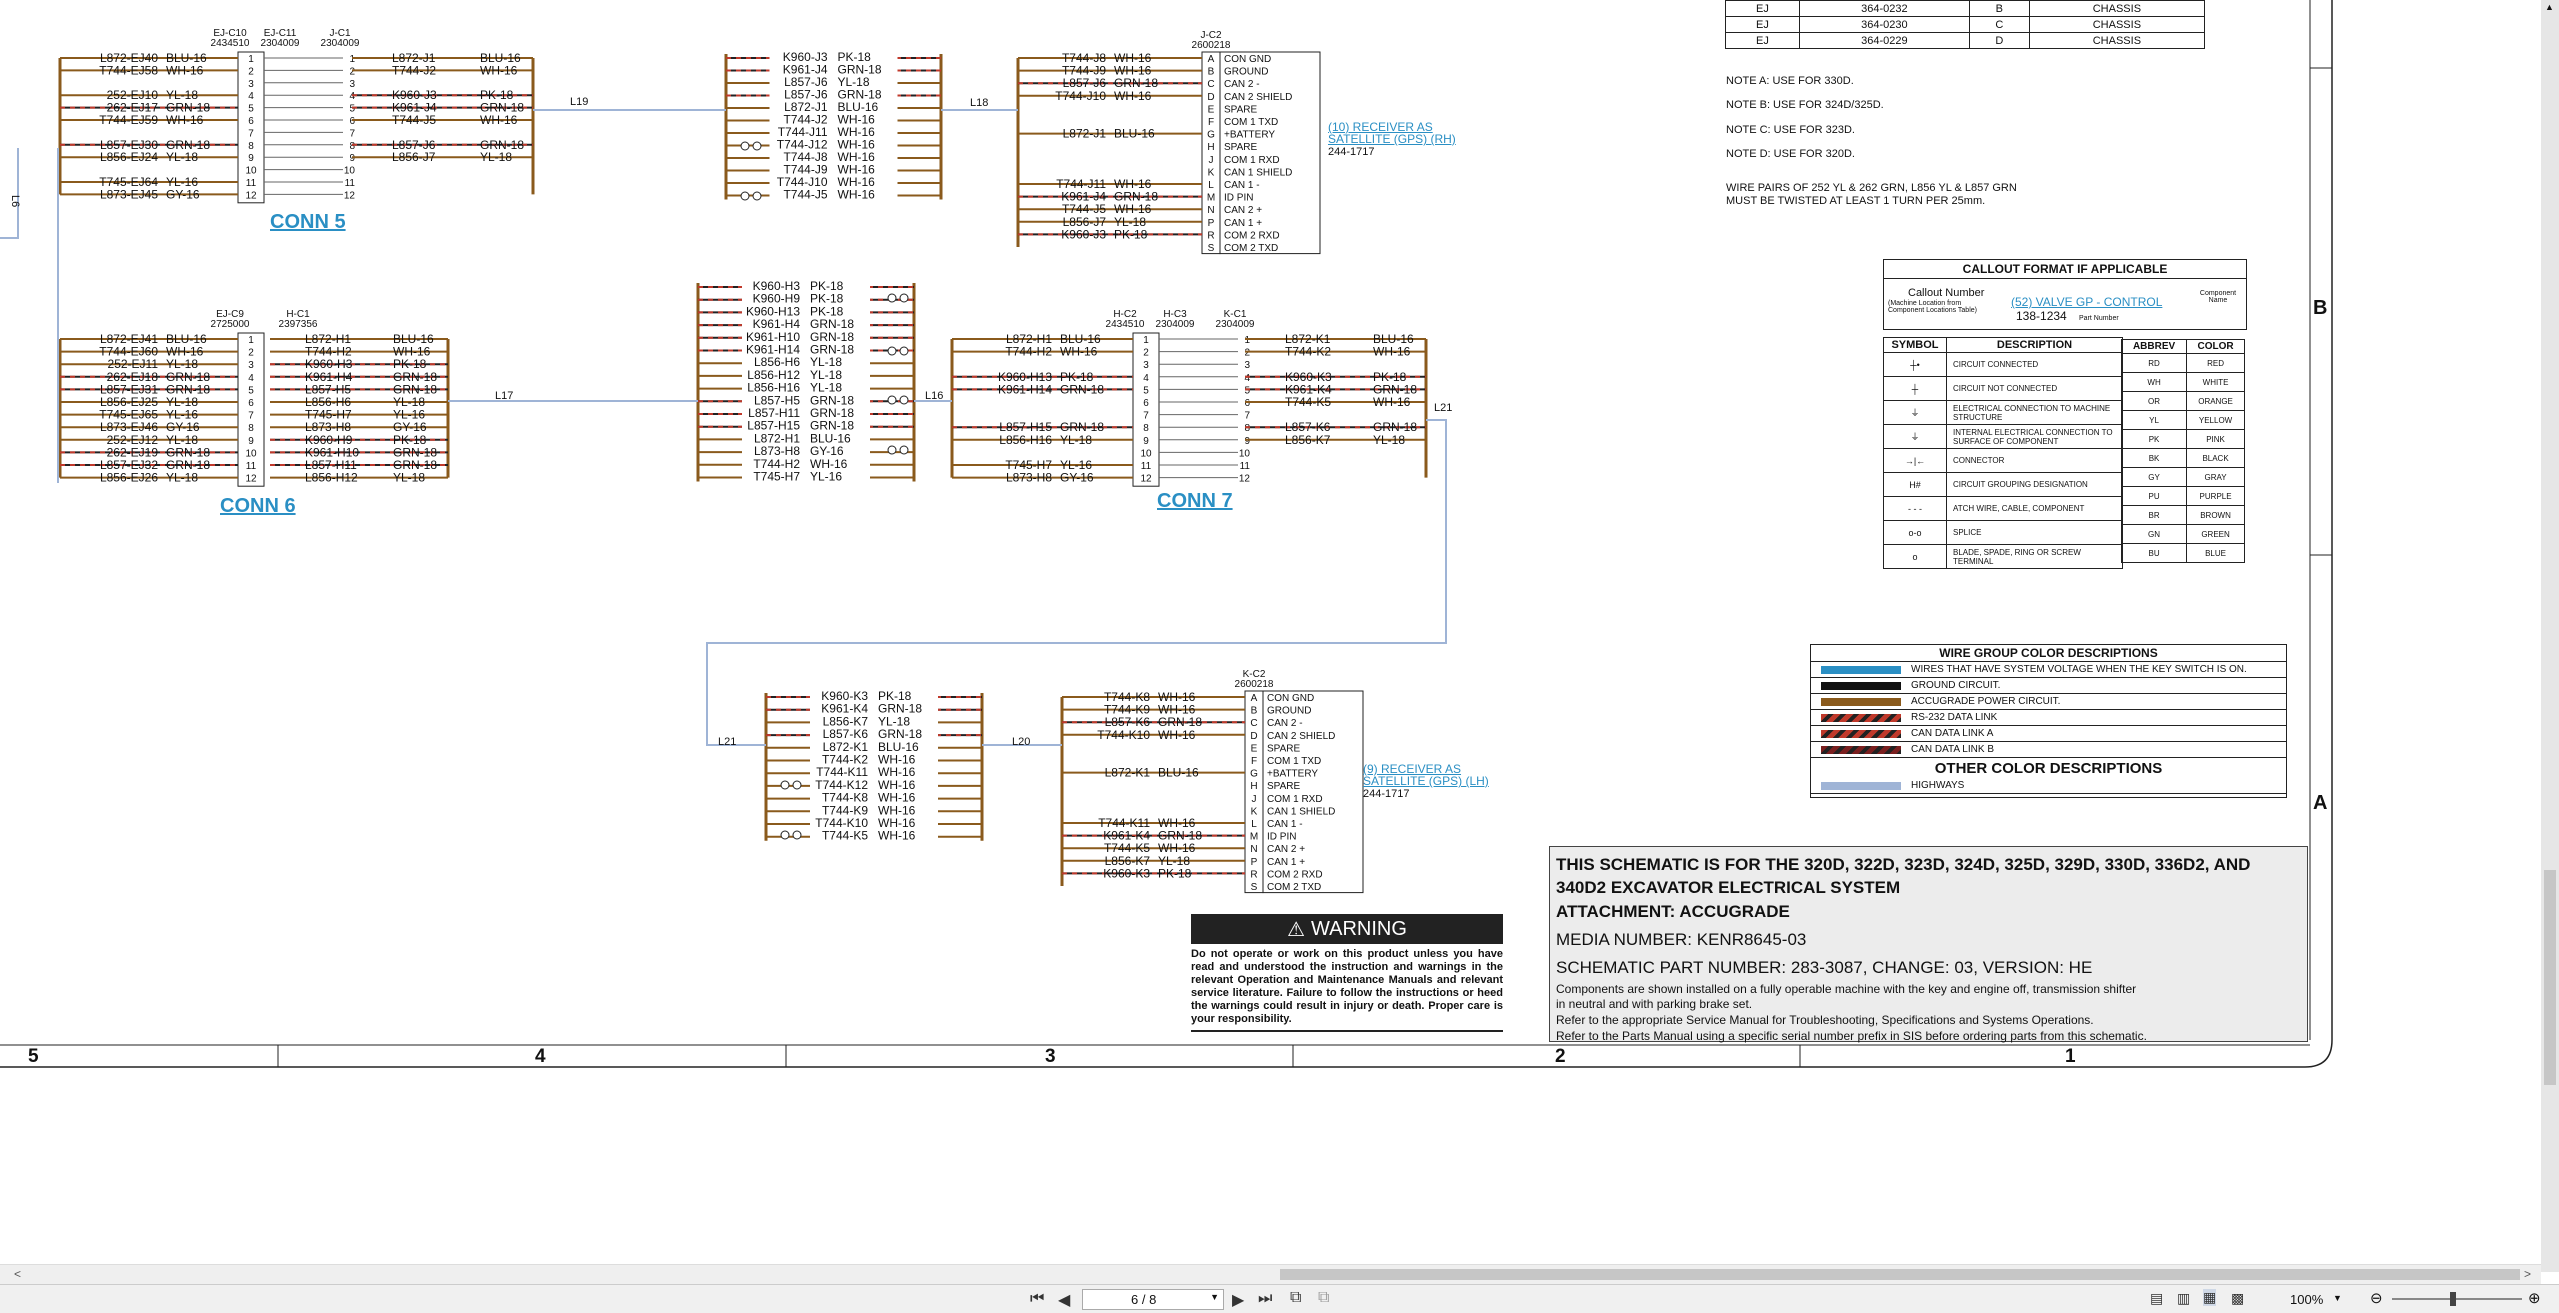 The height and width of the screenshot is (1313, 2559). What do you see at coordinates (258, 506) in the screenshot?
I see `conn6-label: CONN 6` at bounding box center [258, 506].